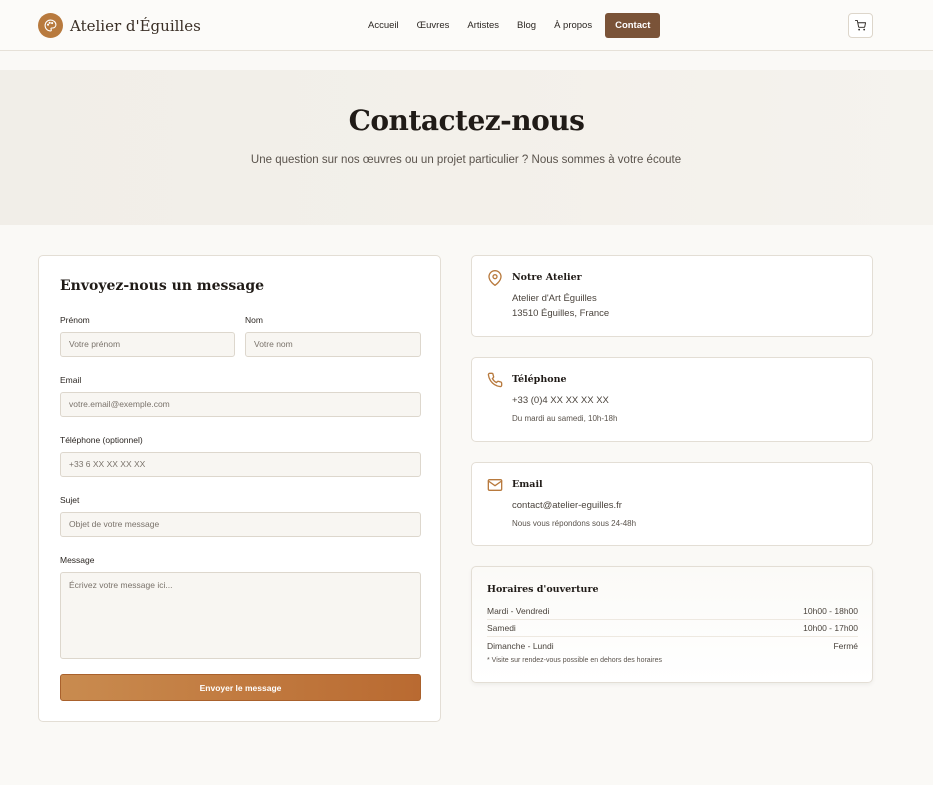  I want to click on message-label: Message, so click(77, 560).